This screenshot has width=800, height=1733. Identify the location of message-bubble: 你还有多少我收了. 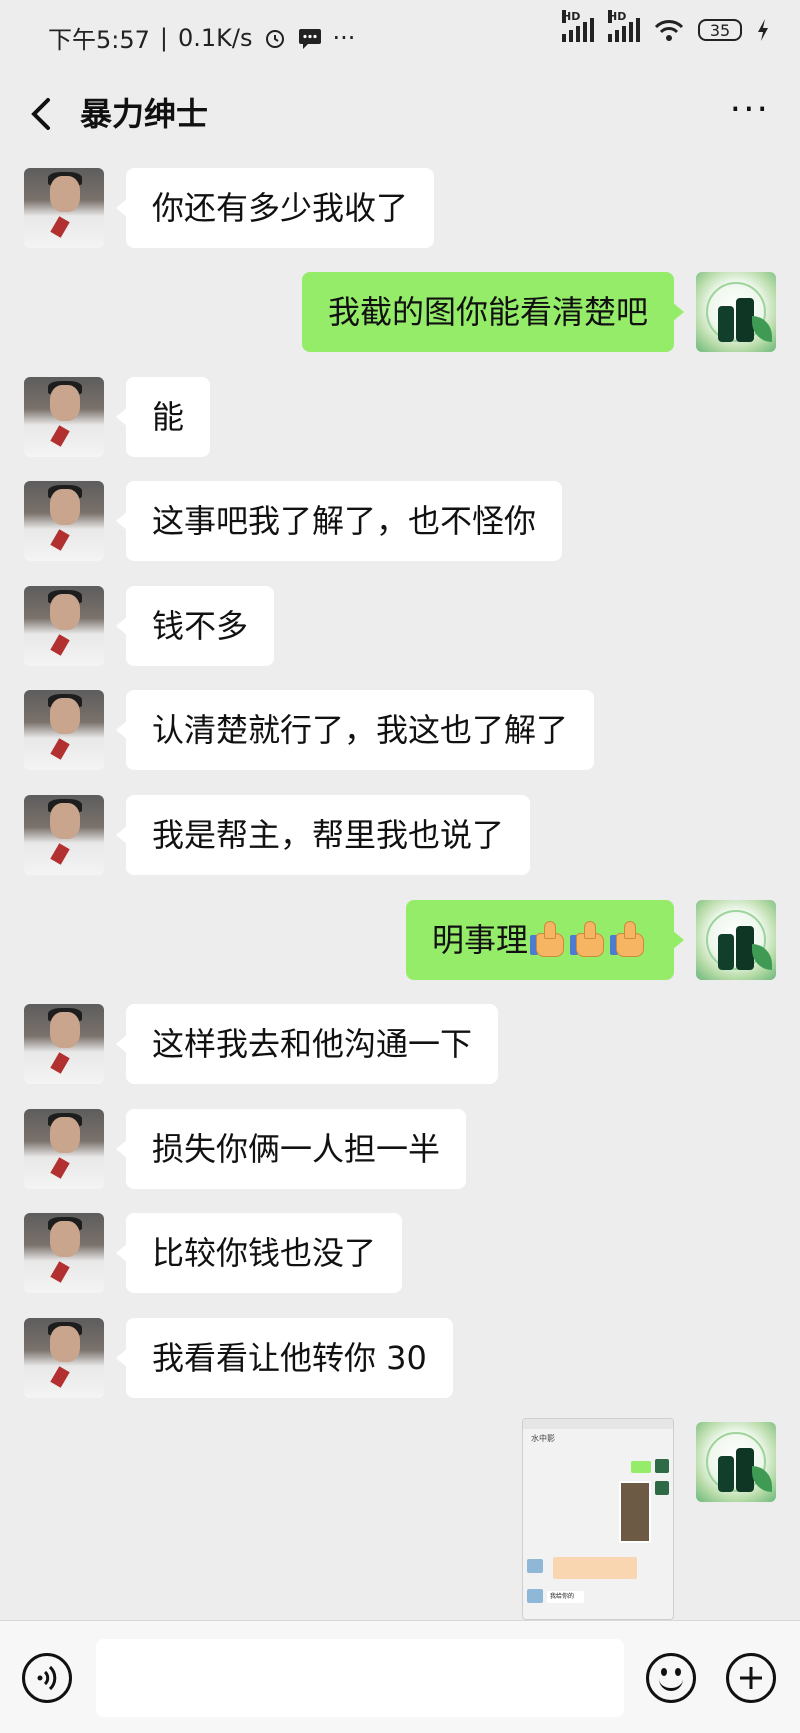
(275, 208).